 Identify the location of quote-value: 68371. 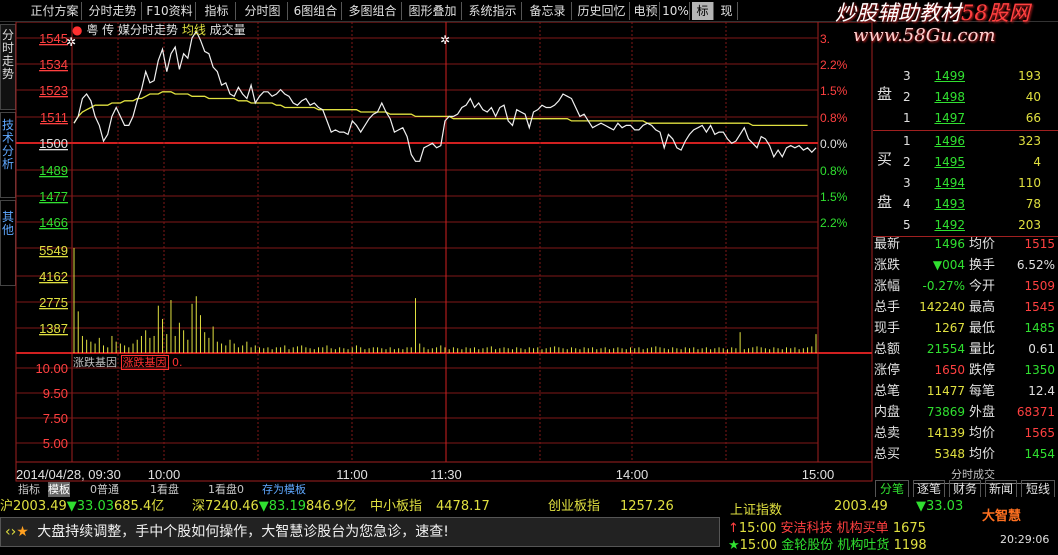
(1035, 412).